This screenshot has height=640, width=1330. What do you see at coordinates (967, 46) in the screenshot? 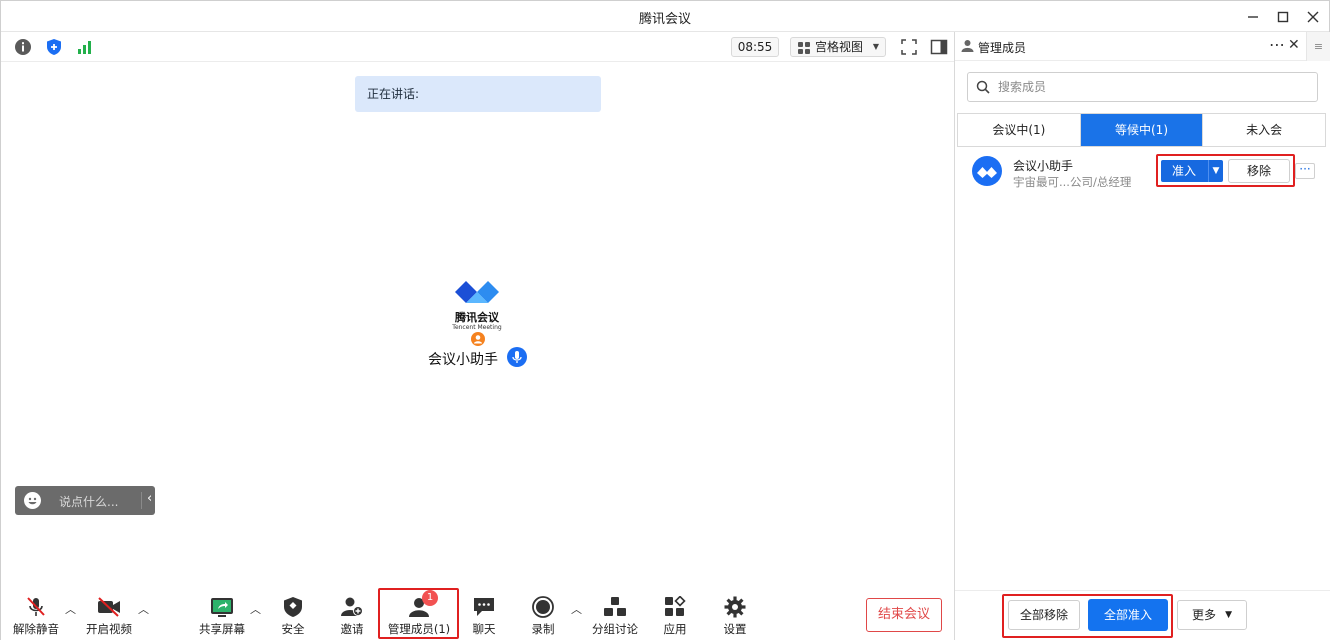
I see `user-icon` at bounding box center [967, 46].